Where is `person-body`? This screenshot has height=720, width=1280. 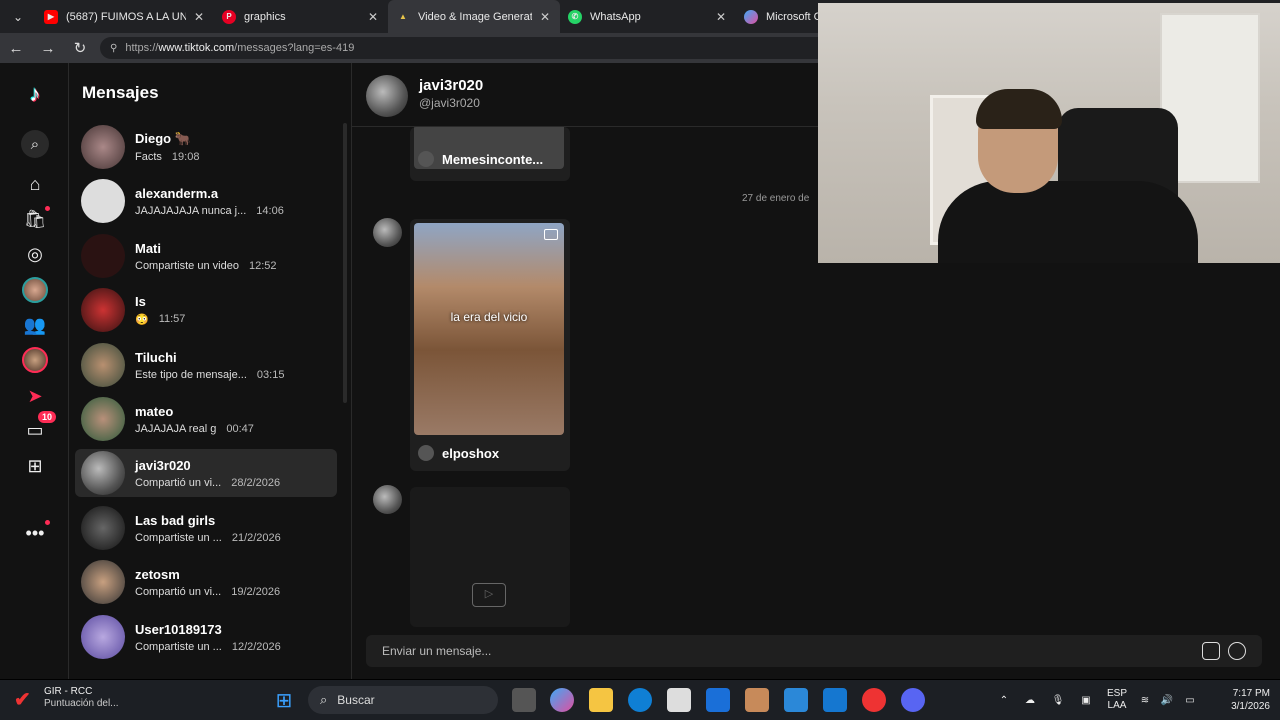 person-body is located at coordinates (1068, 222).